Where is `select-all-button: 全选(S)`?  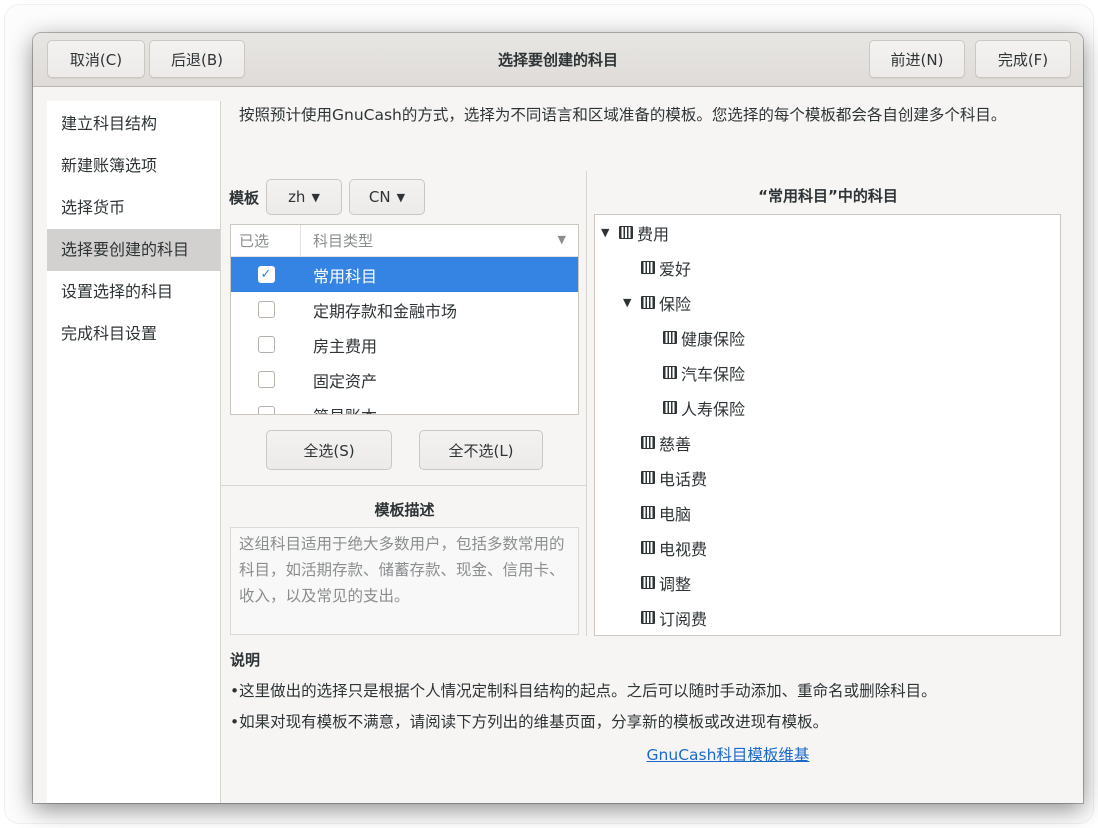 select-all-button: 全选(S) is located at coordinates (329, 450).